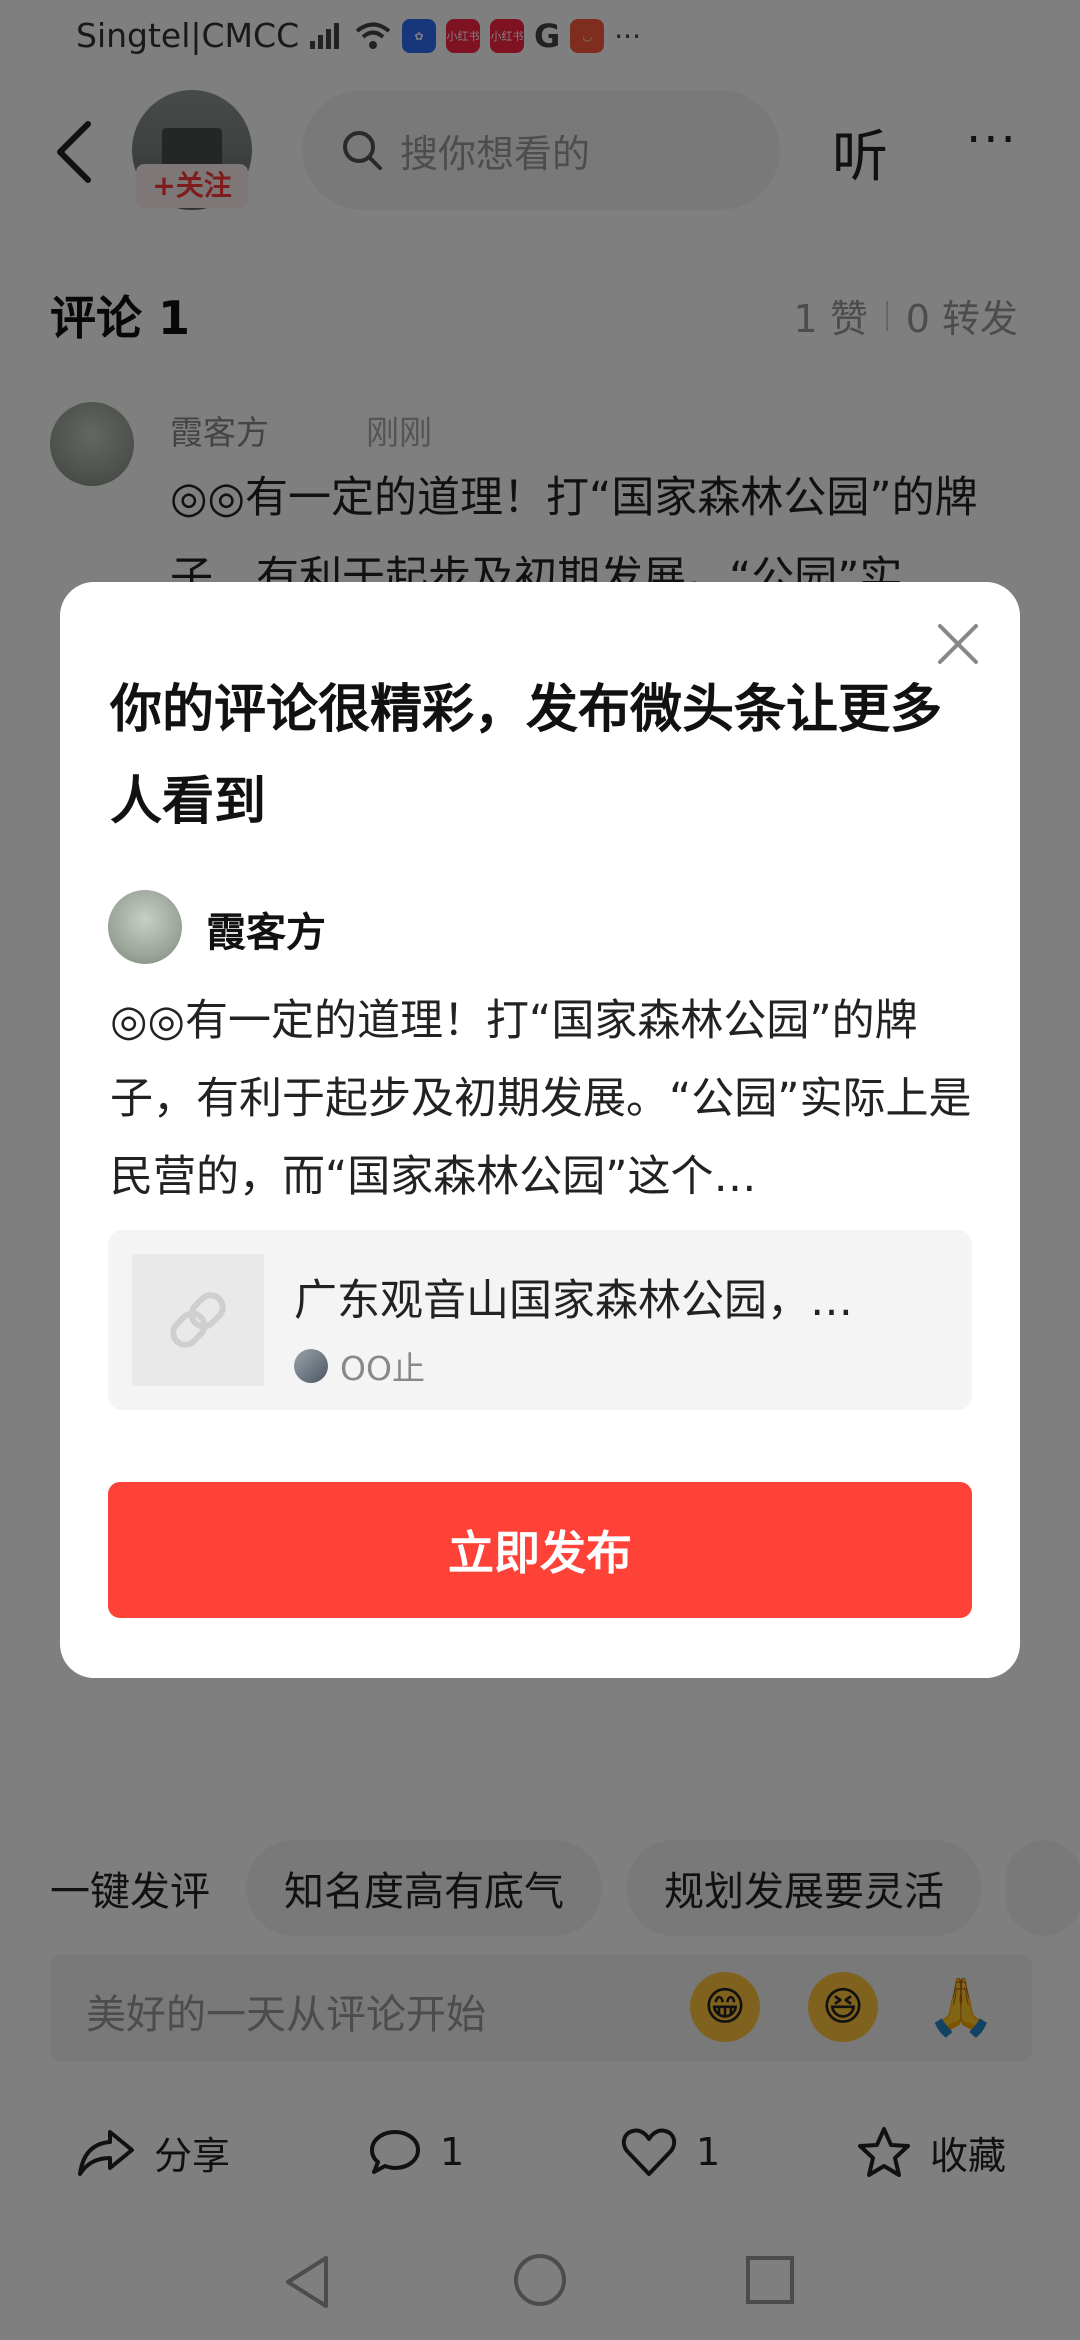 This screenshot has height=2340, width=1080. I want to click on dialog-author-name: 霞客方, so click(266, 933).